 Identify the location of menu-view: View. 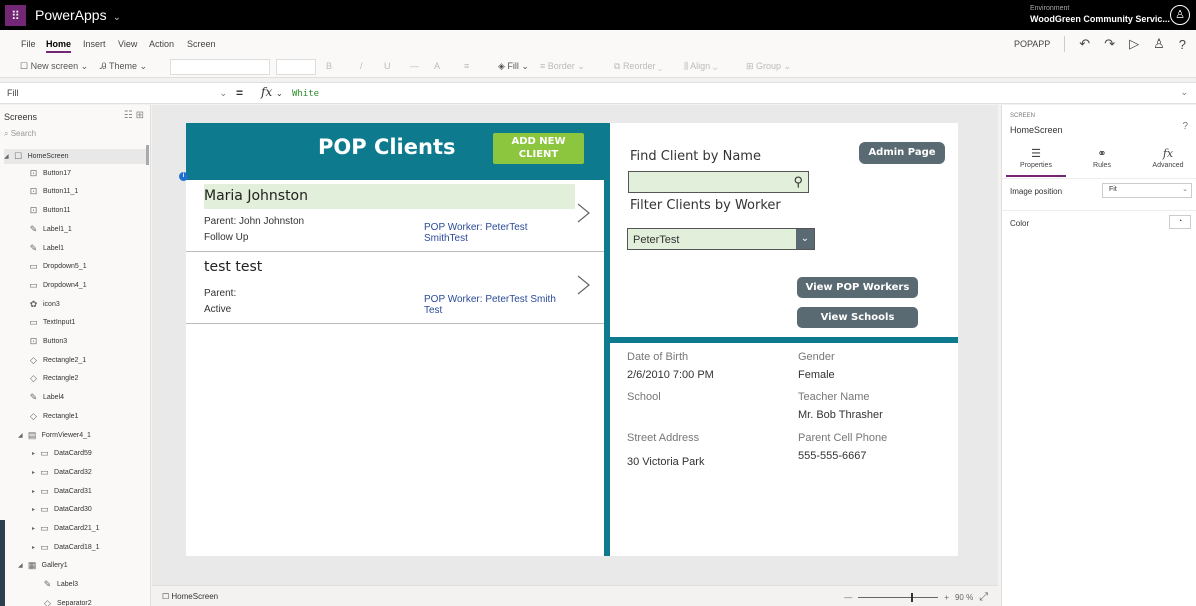
(127, 44).